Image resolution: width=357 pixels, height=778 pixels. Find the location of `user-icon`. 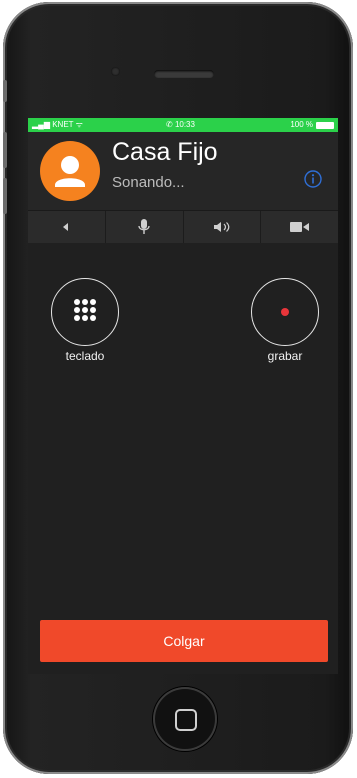

user-icon is located at coordinates (70, 171).